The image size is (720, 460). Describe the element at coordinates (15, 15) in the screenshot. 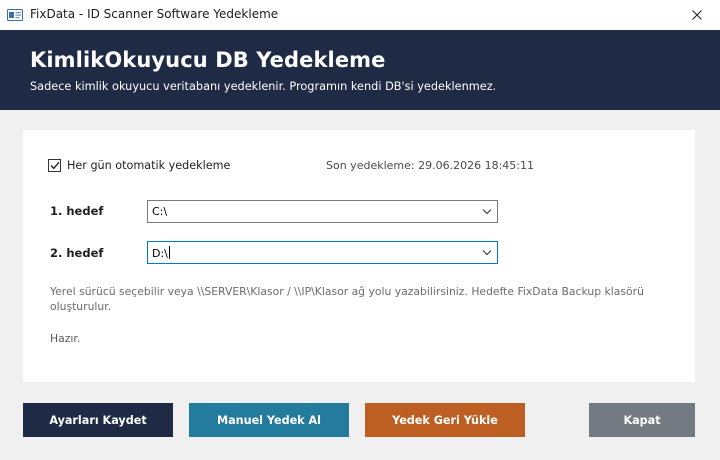

I see `app-icon` at that location.